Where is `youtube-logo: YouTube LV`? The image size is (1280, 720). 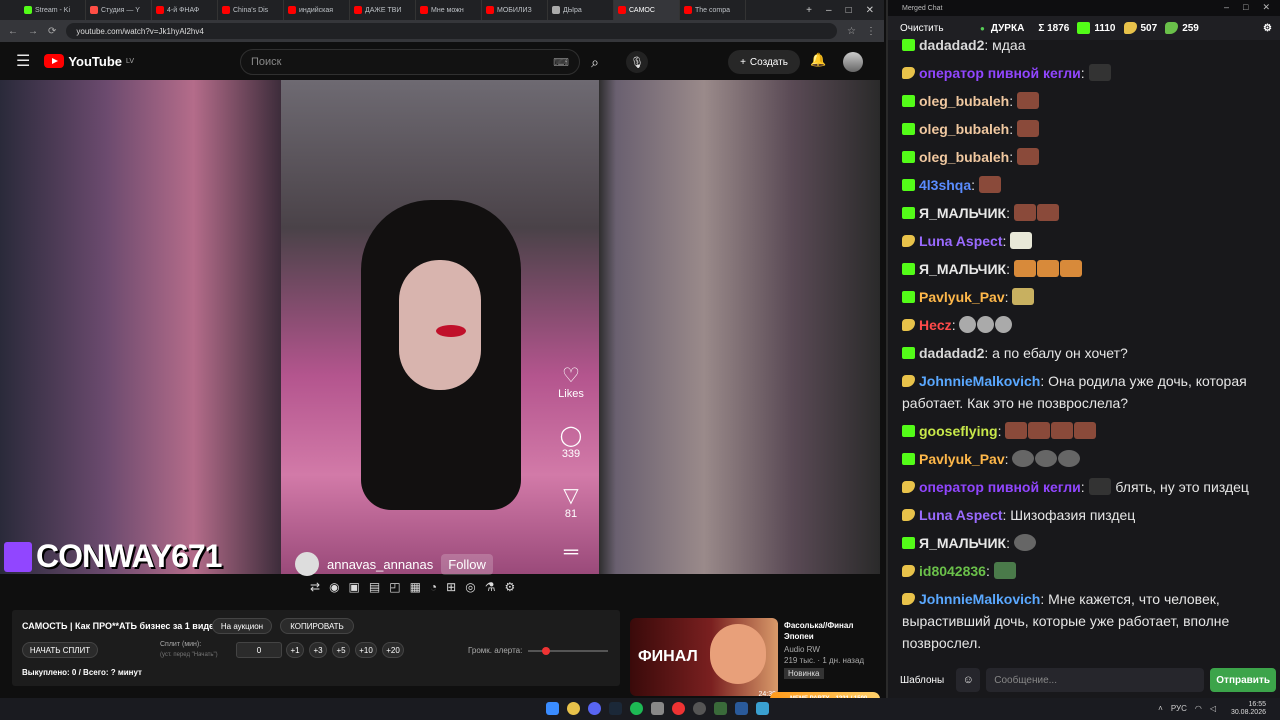 youtube-logo: YouTube LV is located at coordinates (89, 61).